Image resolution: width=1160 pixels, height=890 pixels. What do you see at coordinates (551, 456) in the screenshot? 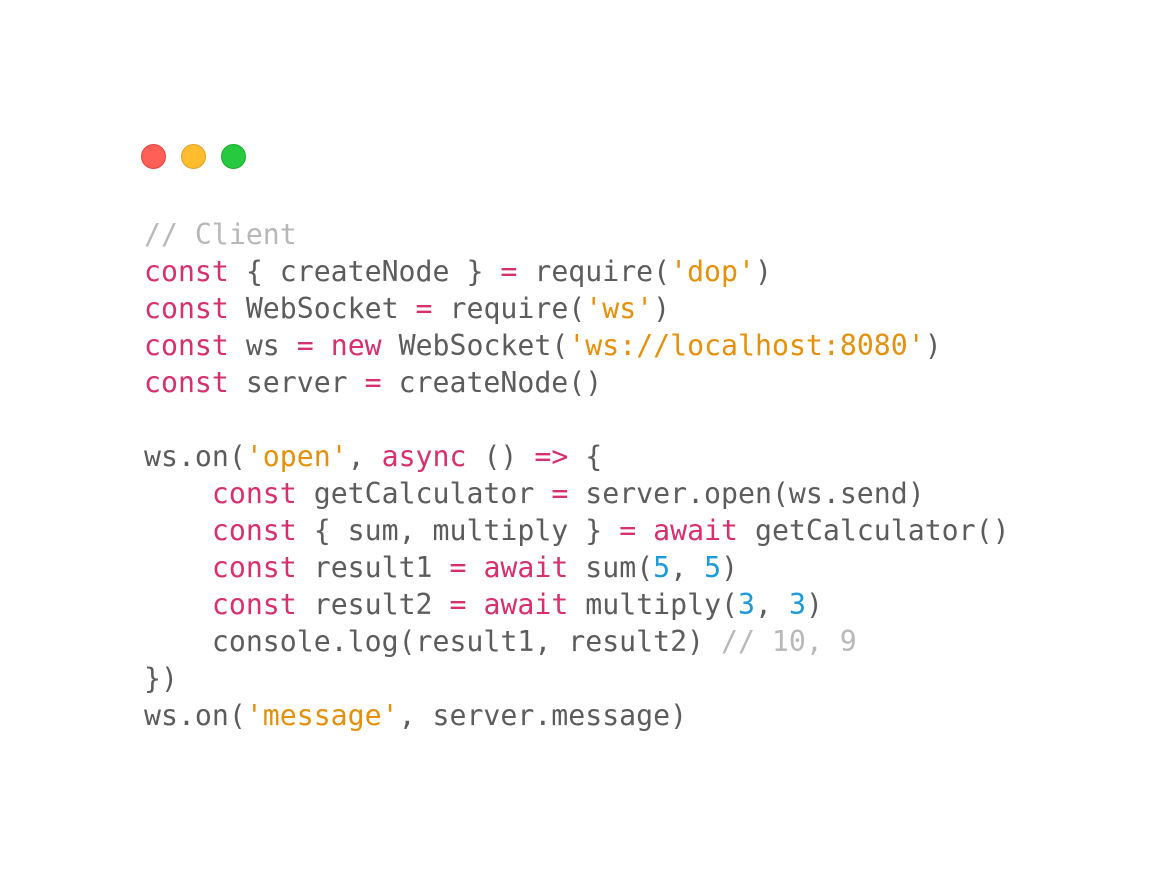
I see `code-token: =>` at bounding box center [551, 456].